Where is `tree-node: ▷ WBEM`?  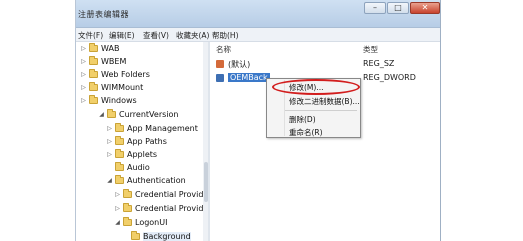 tree-node: ▷ WBEM is located at coordinates (103, 61).